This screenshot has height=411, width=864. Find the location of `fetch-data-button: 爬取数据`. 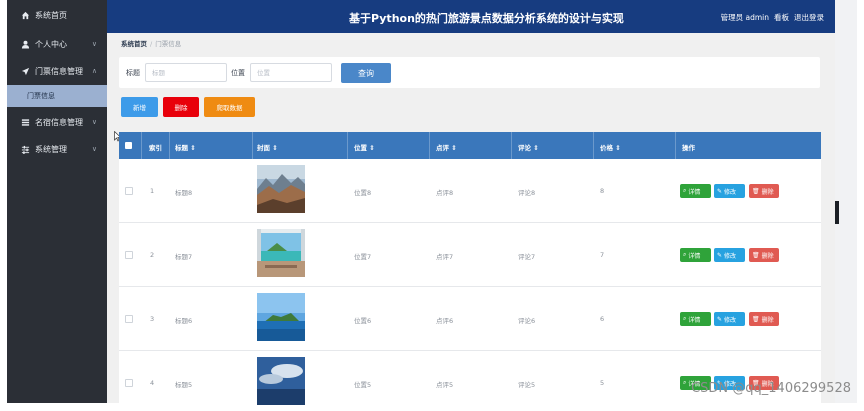

fetch-data-button: 爬取数据 is located at coordinates (229, 107).